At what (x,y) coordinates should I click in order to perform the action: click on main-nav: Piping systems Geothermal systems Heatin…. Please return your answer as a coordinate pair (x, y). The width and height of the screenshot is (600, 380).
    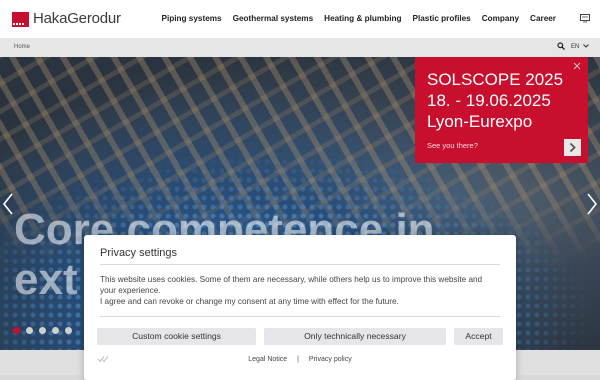
    Looking at the image, I should click on (359, 18).